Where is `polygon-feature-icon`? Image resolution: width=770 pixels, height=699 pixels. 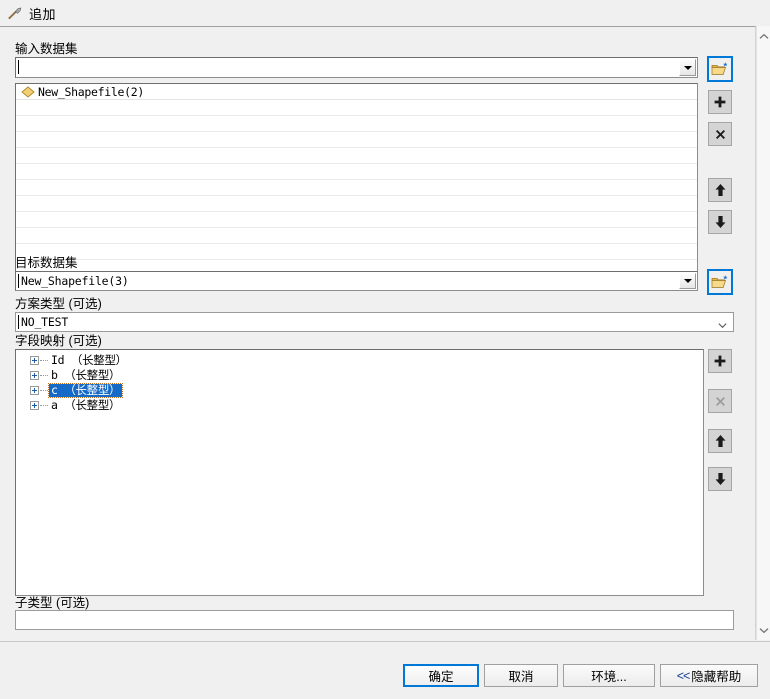
polygon-feature-icon is located at coordinates (29, 91).